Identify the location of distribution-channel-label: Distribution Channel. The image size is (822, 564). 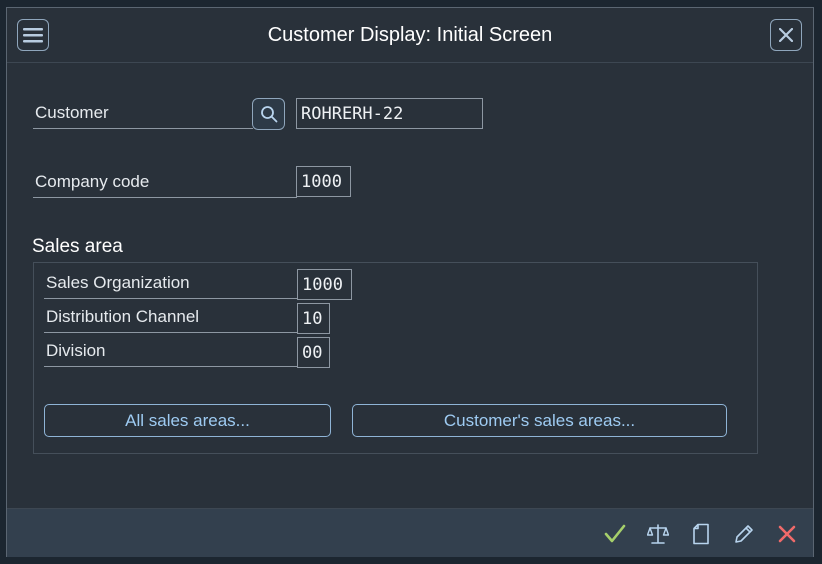
(170, 320).